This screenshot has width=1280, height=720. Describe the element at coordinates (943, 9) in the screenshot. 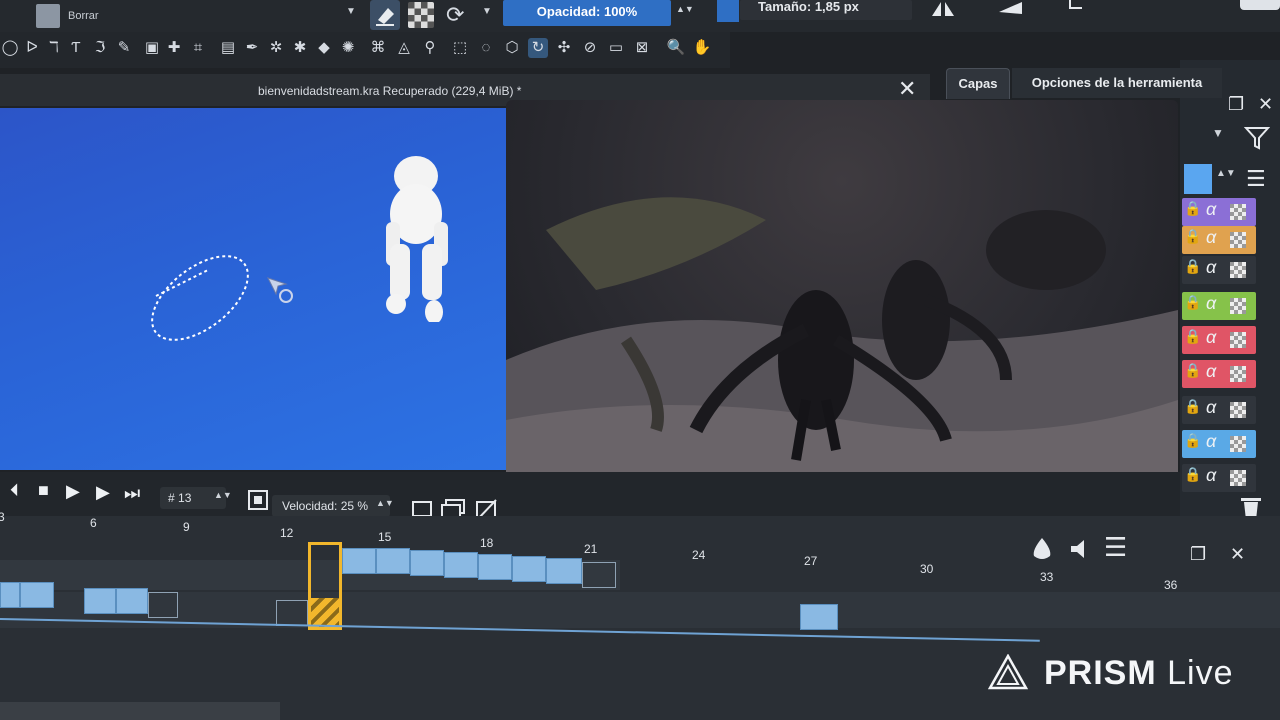

I see `mirror-horizontal-icon` at that location.